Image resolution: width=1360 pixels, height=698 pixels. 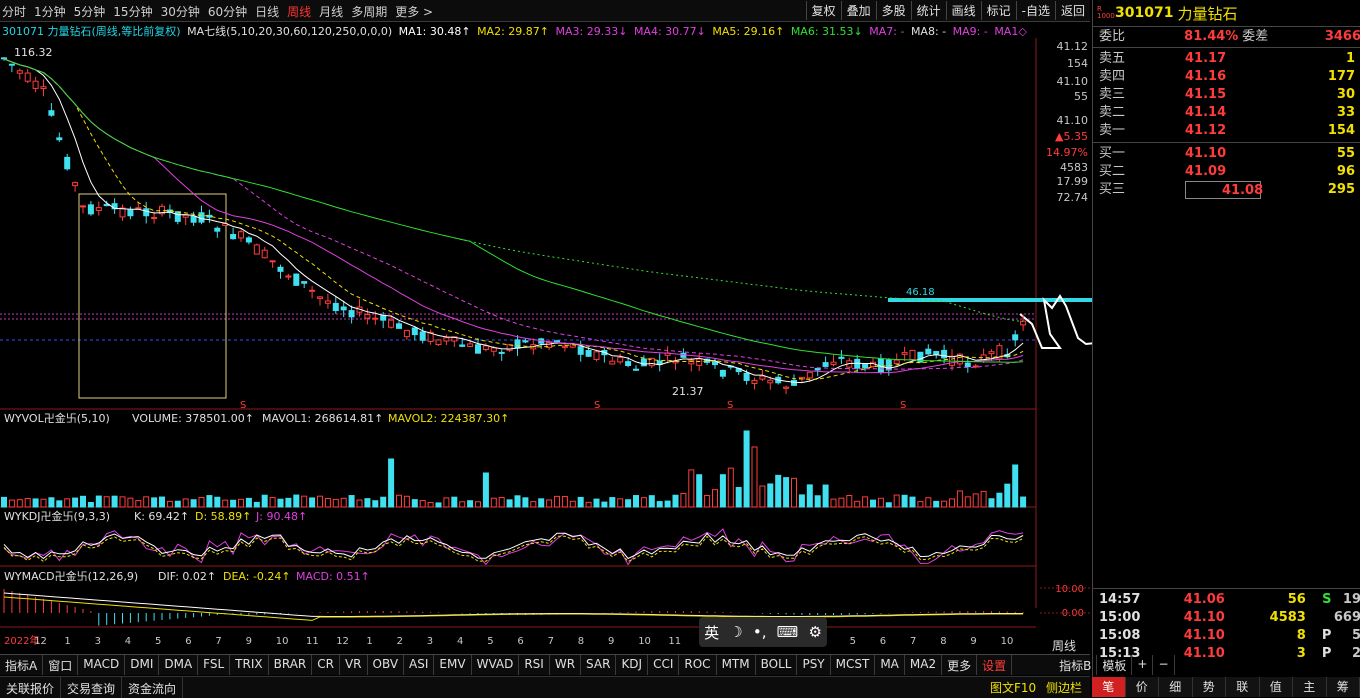 I want to click on macd-macd: MACD: 0.51↑, so click(x=333, y=576).